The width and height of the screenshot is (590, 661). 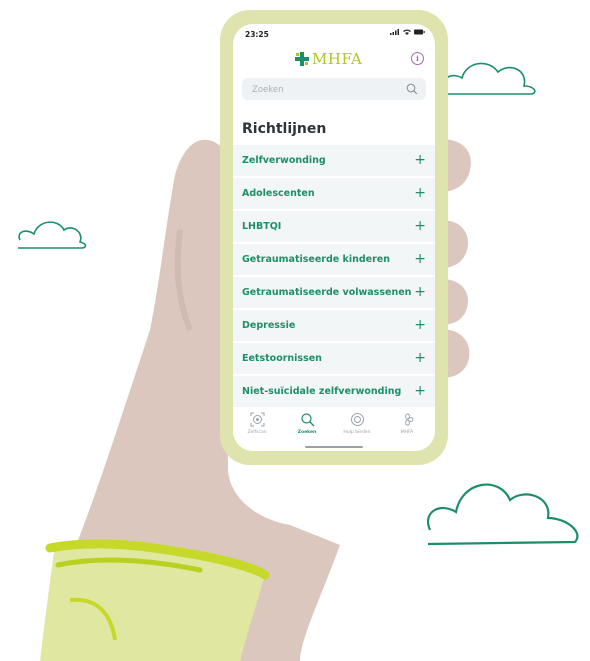 I want to click on tab-zoeken: Zoeken, so click(x=307, y=423).